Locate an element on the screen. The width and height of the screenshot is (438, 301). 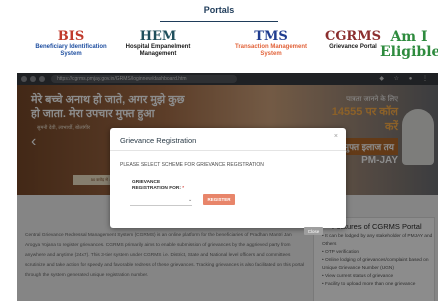
portal-tms: TMS Transaction Management System is located at coordinates (271, 44).